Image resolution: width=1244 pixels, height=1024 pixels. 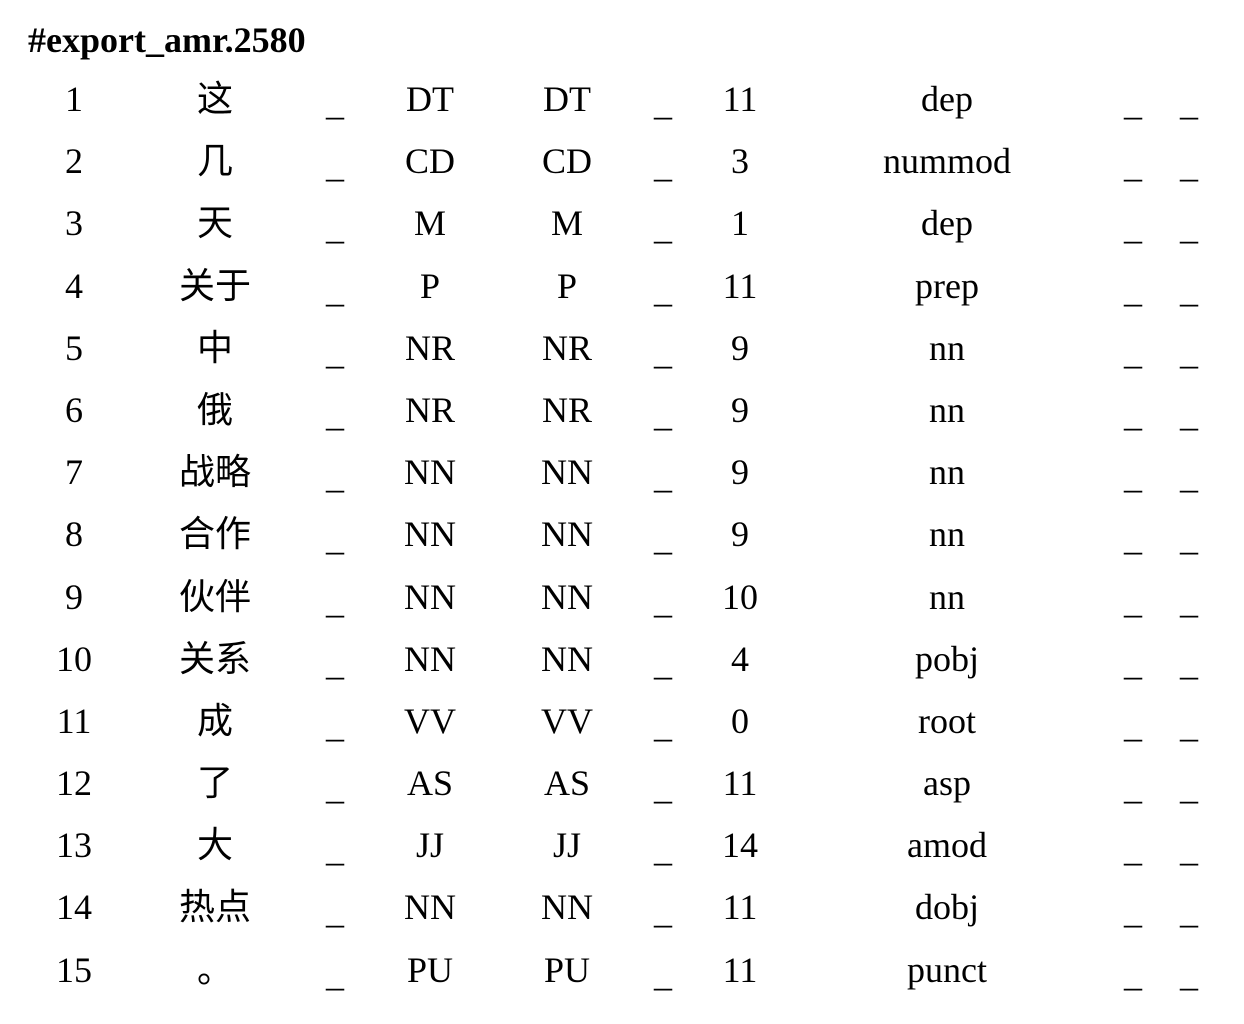 I want to click on token-upos: CD, so click(x=429, y=161).